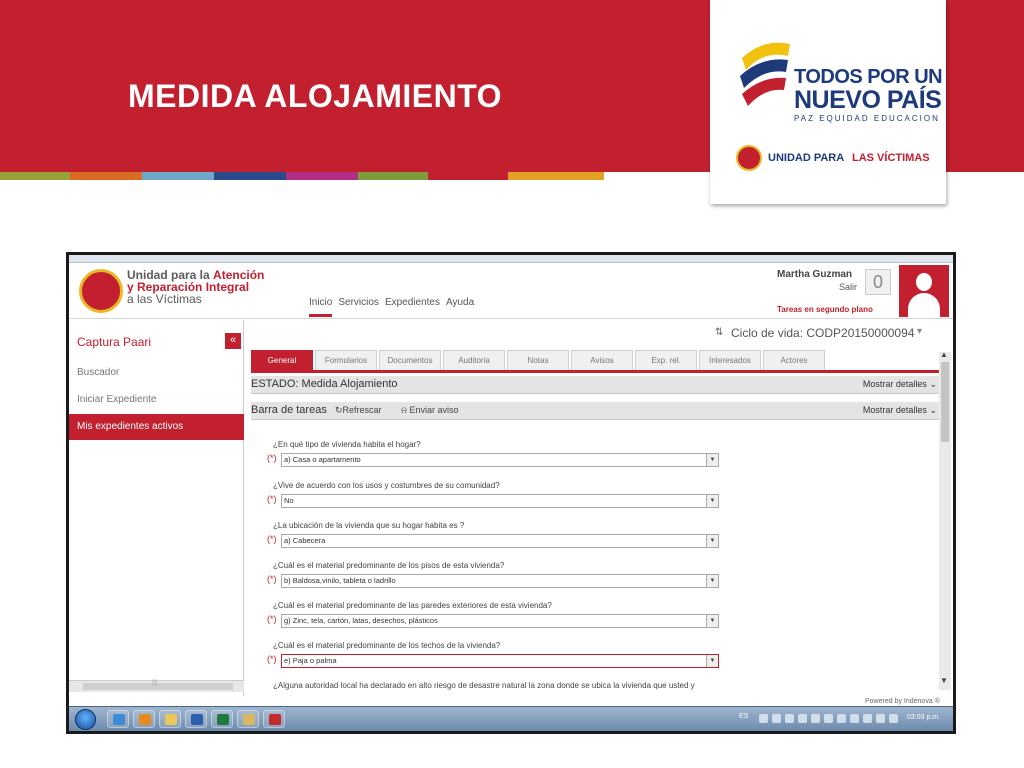 The height and width of the screenshot is (768, 1024). What do you see at coordinates (430, 410) in the screenshot?
I see `send-notice-button: ⍾ Enviar aviso` at bounding box center [430, 410].